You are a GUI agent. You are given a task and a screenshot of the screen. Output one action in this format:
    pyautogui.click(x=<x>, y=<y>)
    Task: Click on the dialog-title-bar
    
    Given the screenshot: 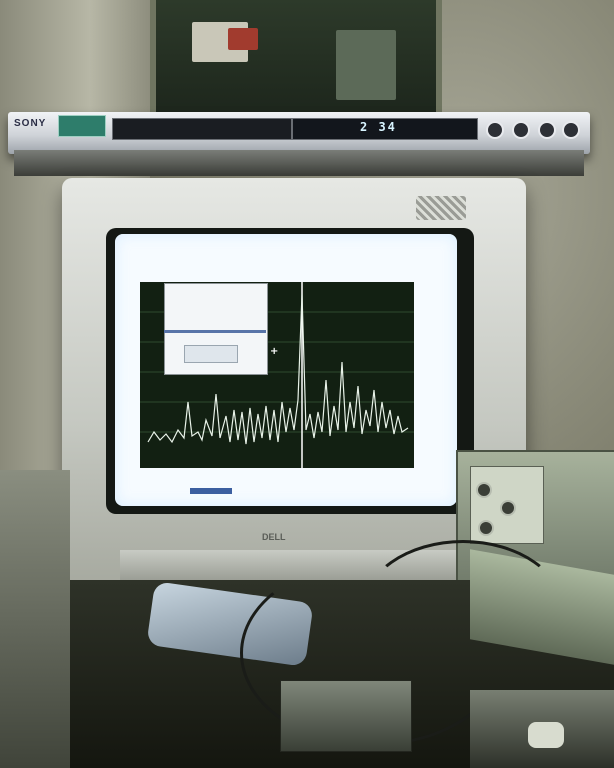 What is the action you would take?
    pyautogui.click(x=215, y=331)
    